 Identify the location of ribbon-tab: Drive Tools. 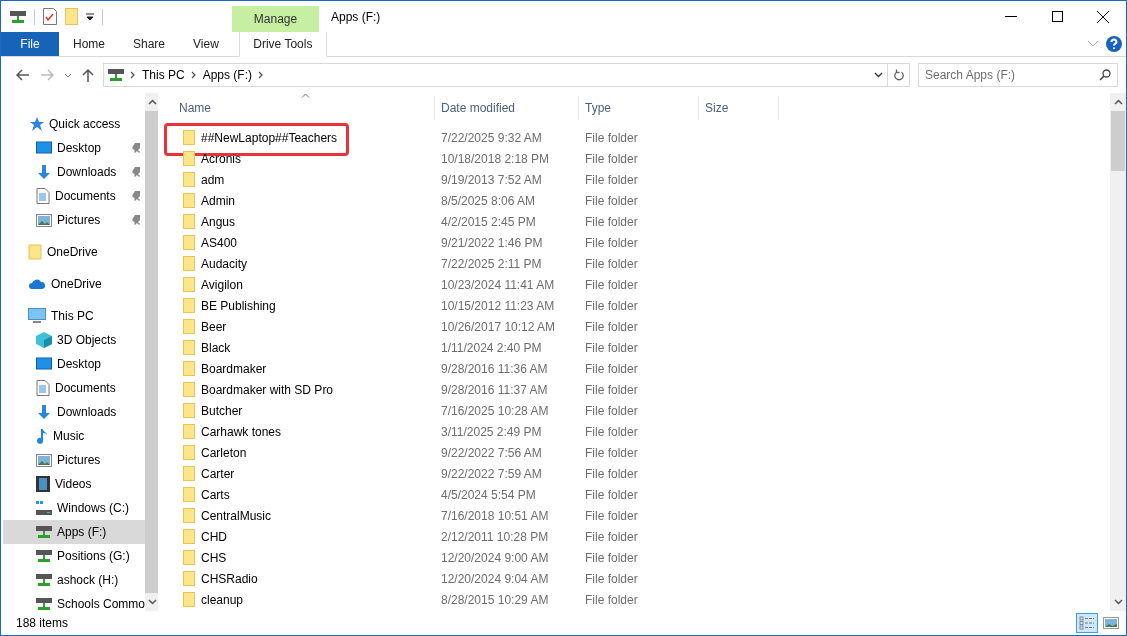
(282, 44).